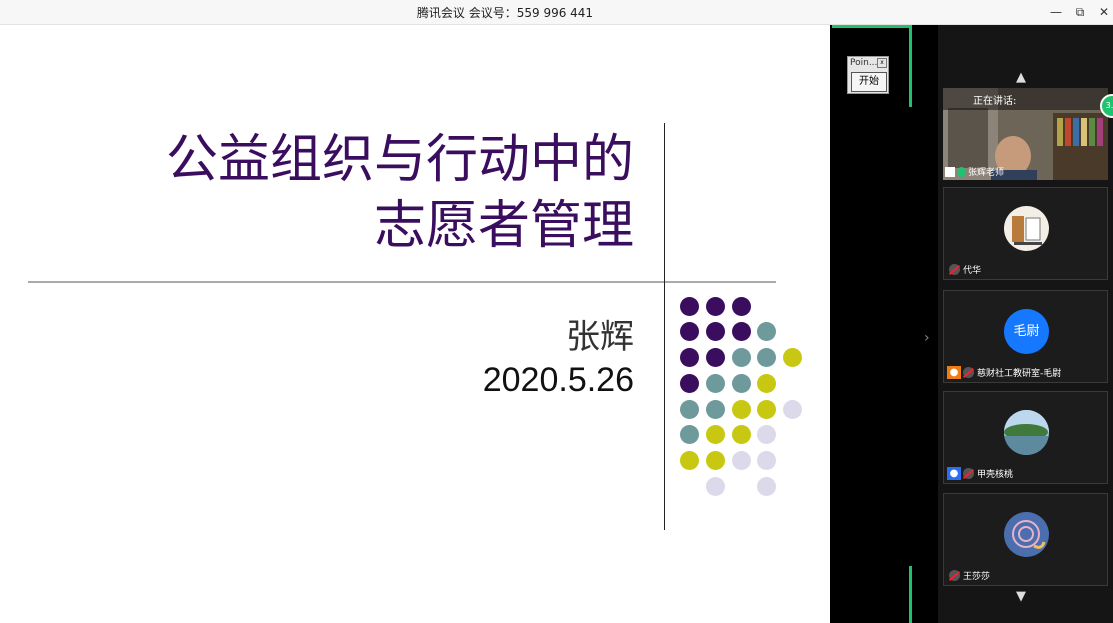 The height and width of the screenshot is (623, 1113). I want to click on speaker-namebar: 张辉老师, so click(974, 171).